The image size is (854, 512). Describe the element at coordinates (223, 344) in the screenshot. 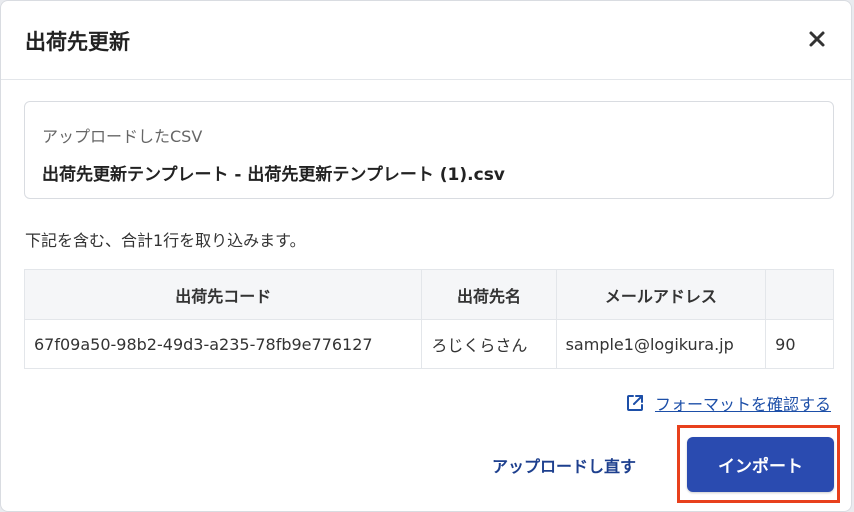

I see `cell-code: 67f09a50-98b2-49d3-a235-78fb9e776127` at that location.